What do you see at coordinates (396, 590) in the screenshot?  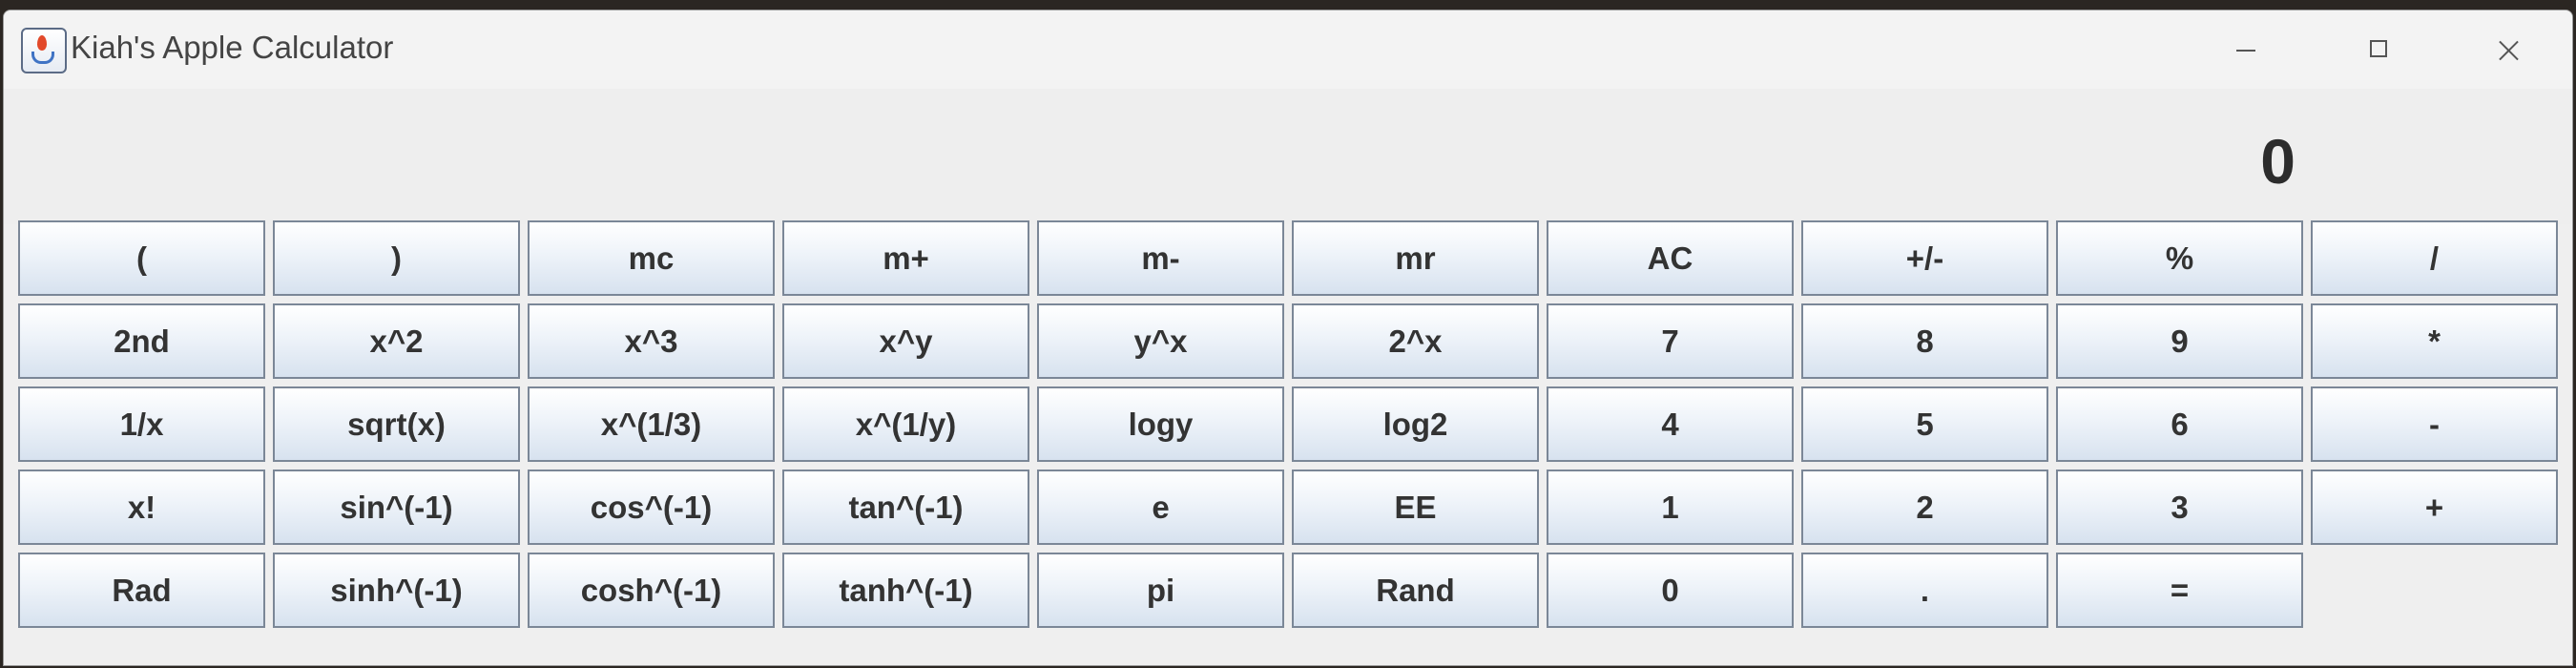 I see `key-button: sinh^(-1)` at bounding box center [396, 590].